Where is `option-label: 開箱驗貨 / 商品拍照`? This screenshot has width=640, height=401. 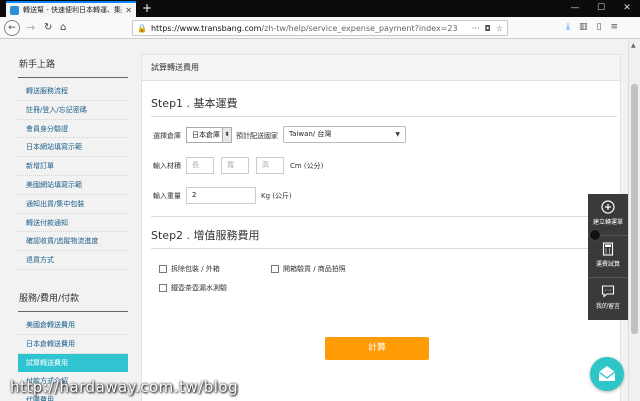
option-label: 開箱驗貨 / 商品拍照 is located at coordinates (314, 269).